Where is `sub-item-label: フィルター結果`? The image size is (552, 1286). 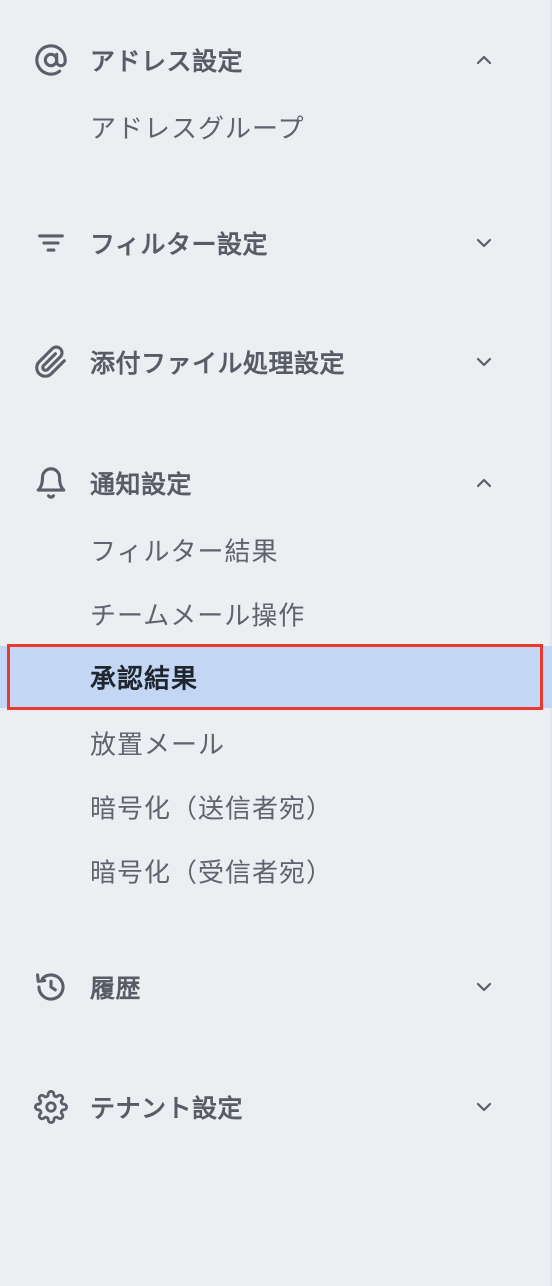 sub-item-label: フィルター結果 is located at coordinates (184, 552).